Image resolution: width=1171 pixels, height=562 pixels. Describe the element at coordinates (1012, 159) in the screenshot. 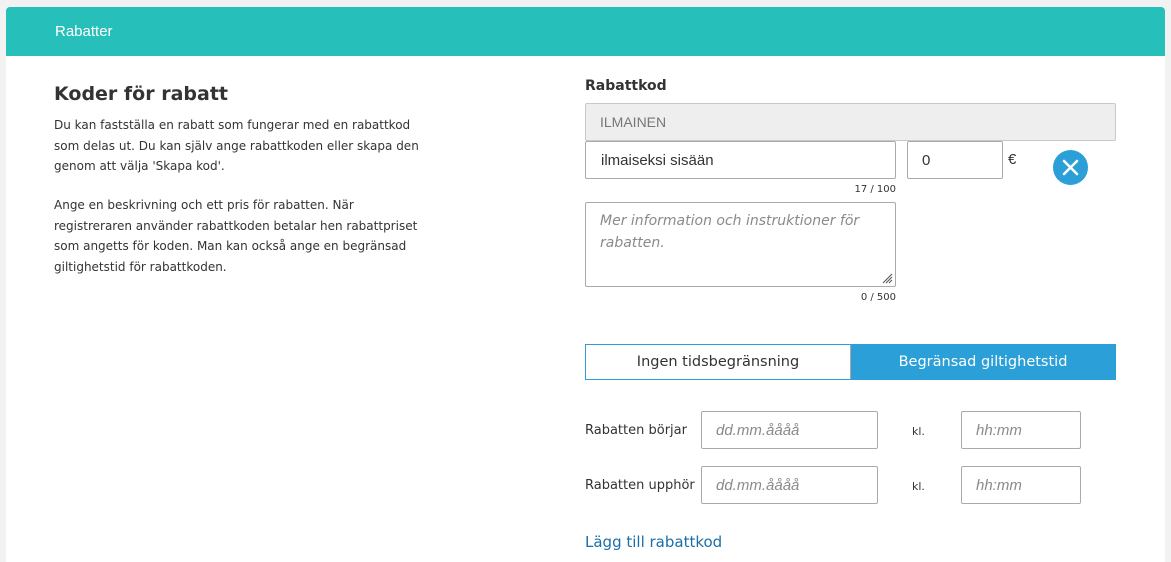

I see `currency-label: €` at that location.